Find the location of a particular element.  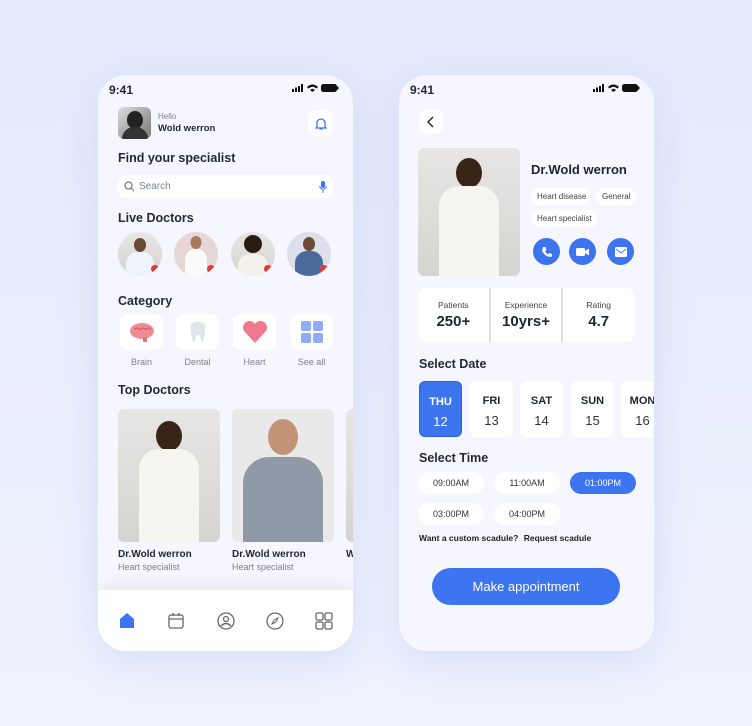

date-day: SUN is located at coordinates (592, 401).